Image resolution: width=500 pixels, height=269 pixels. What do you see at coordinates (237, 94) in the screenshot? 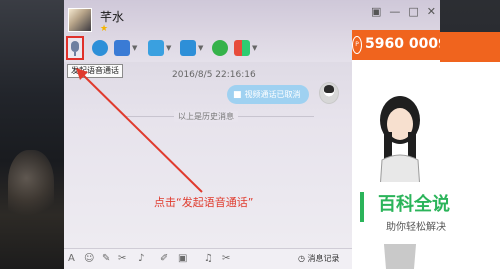
I see `video-icon: ■` at bounding box center [237, 94].